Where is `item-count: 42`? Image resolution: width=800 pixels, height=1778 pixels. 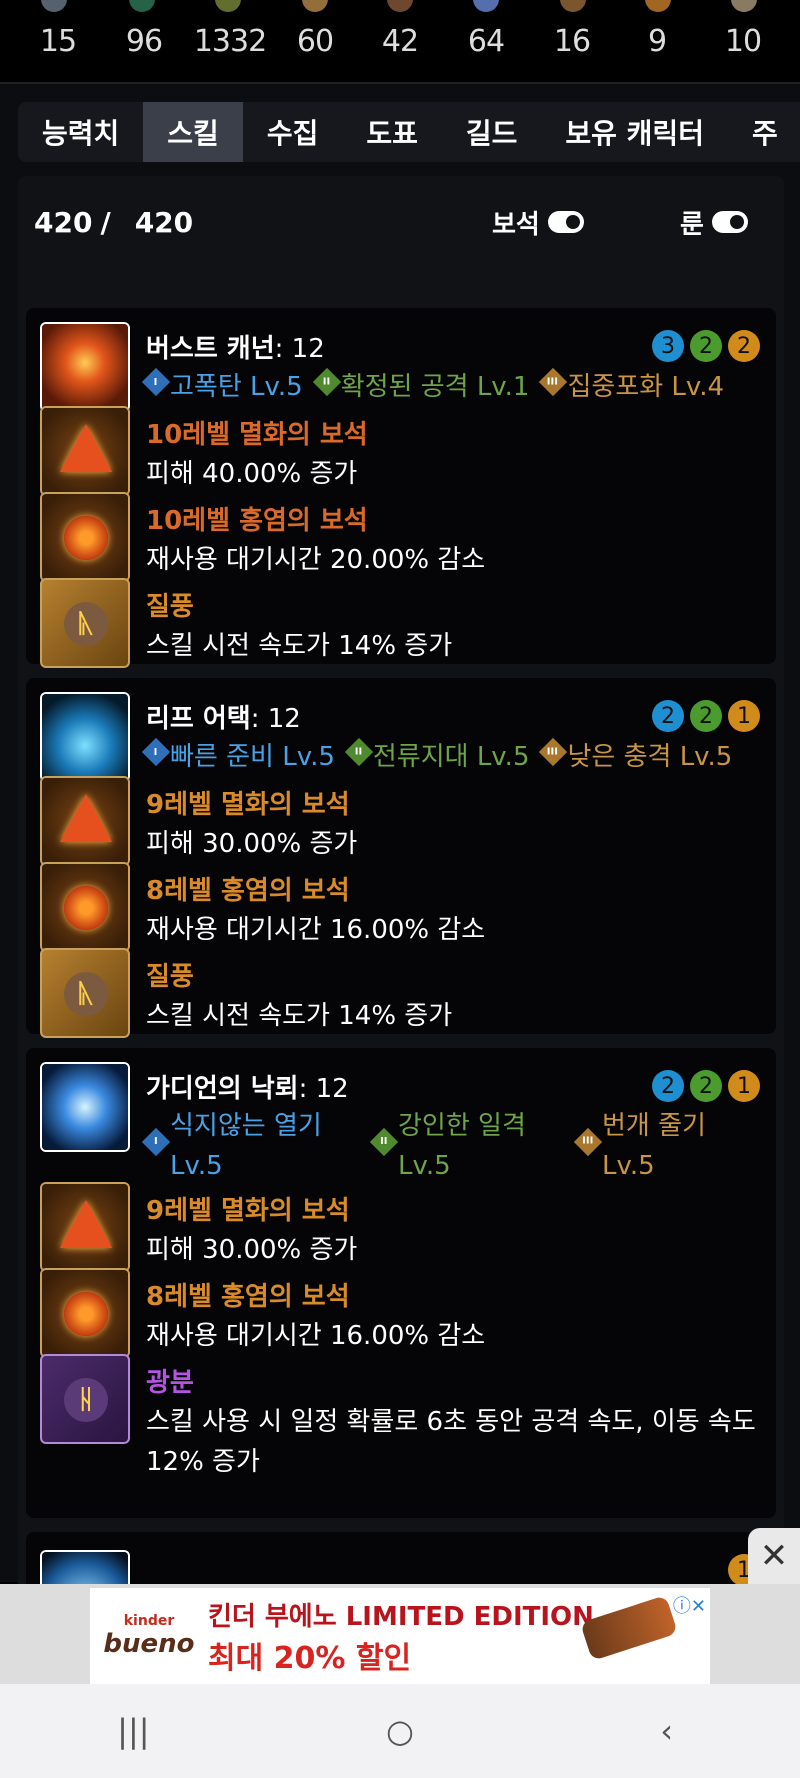 item-count: 42 is located at coordinates (400, 41).